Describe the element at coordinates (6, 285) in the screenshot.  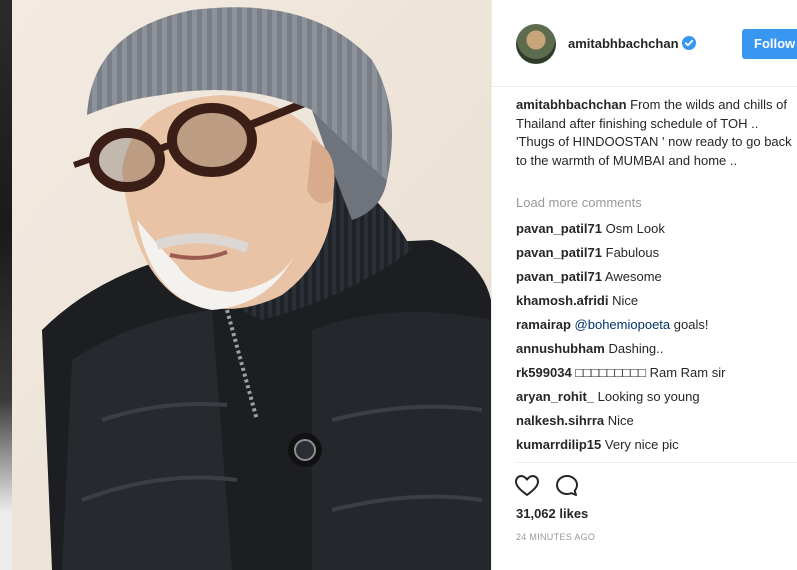
I see `modal-backdrop` at that location.